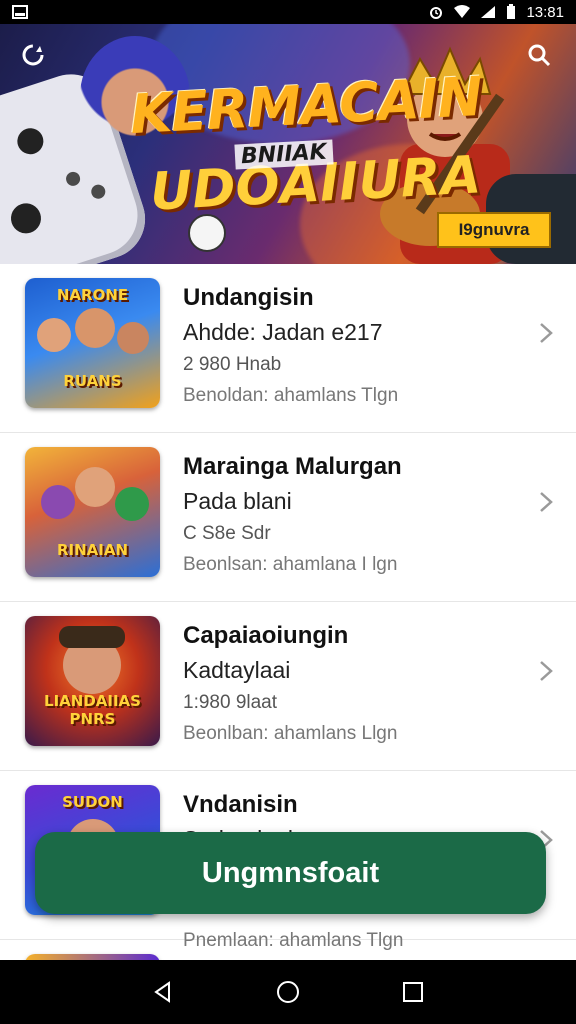 The image size is (576, 1024). What do you see at coordinates (290, 564) in the screenshot?
I see `item-footer: Beonlsan: ahamlana I lgn` at bounding box center [290, 564].